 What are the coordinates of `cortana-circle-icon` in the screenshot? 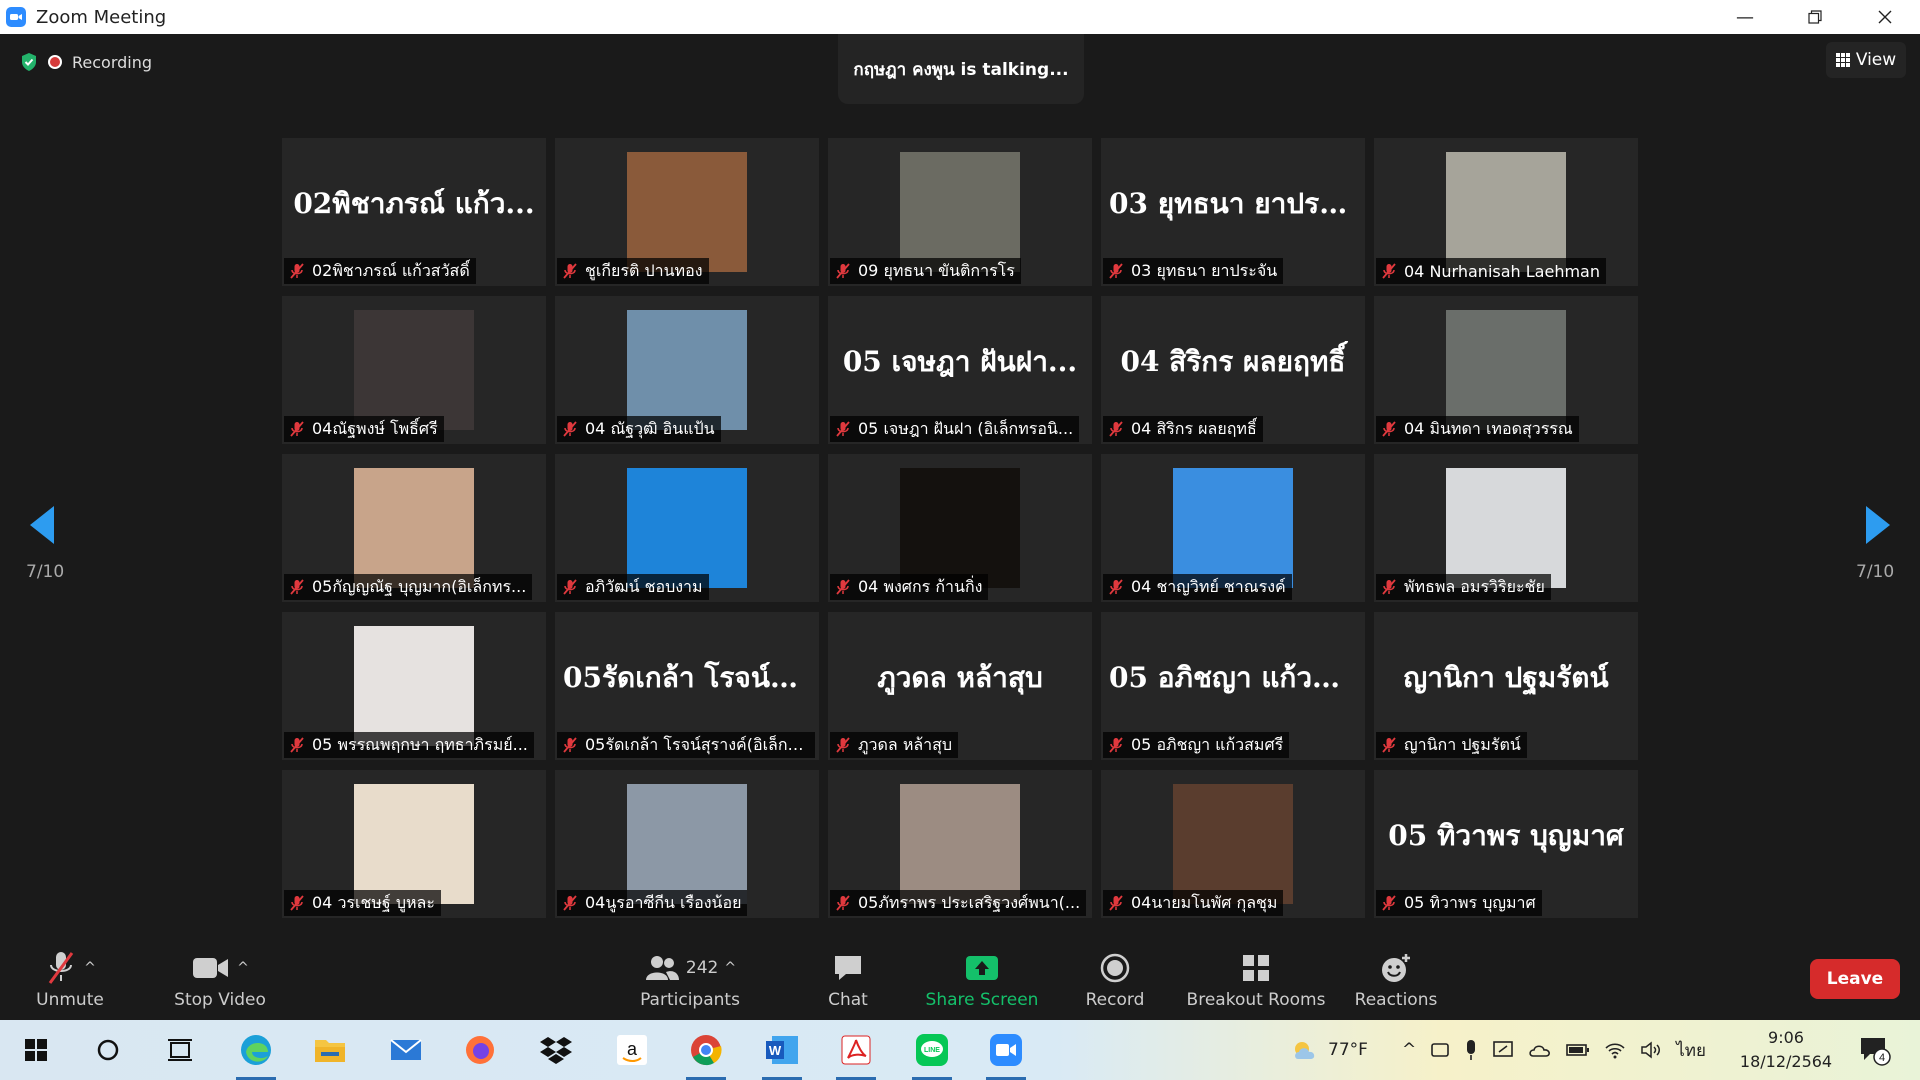 It's located at (108, 1050).